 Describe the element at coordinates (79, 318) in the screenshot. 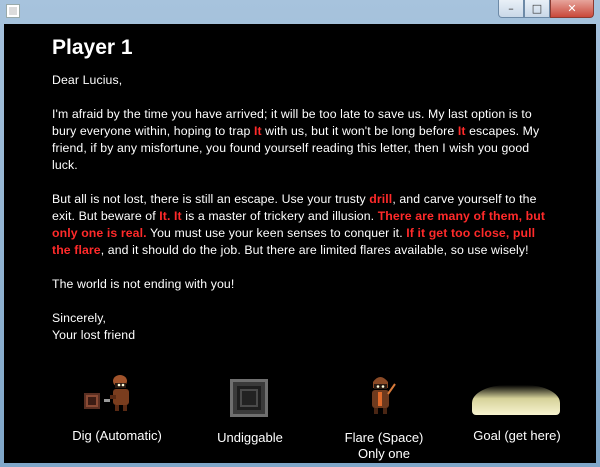

I see `letter-closing: Sincerely,` at that location.